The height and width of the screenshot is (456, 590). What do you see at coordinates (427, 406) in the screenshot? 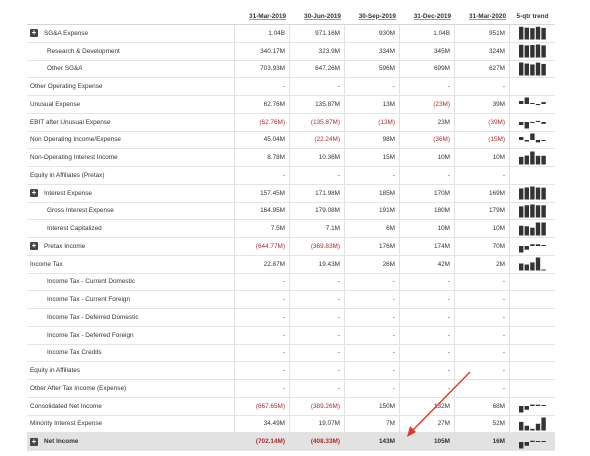
I see `value-cell: 132M` at bounding box center [427, 406].